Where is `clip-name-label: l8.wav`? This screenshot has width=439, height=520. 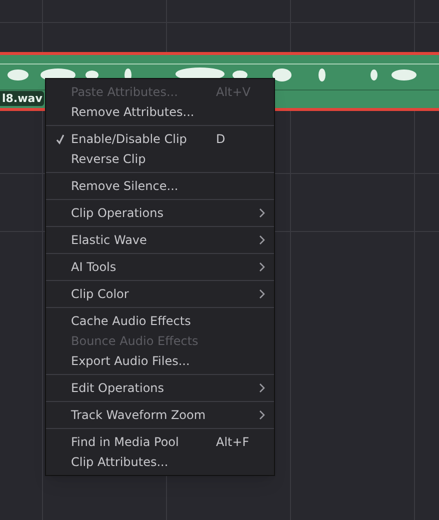
clip-name-label: l8.wav is located at coordinates (22, 98).